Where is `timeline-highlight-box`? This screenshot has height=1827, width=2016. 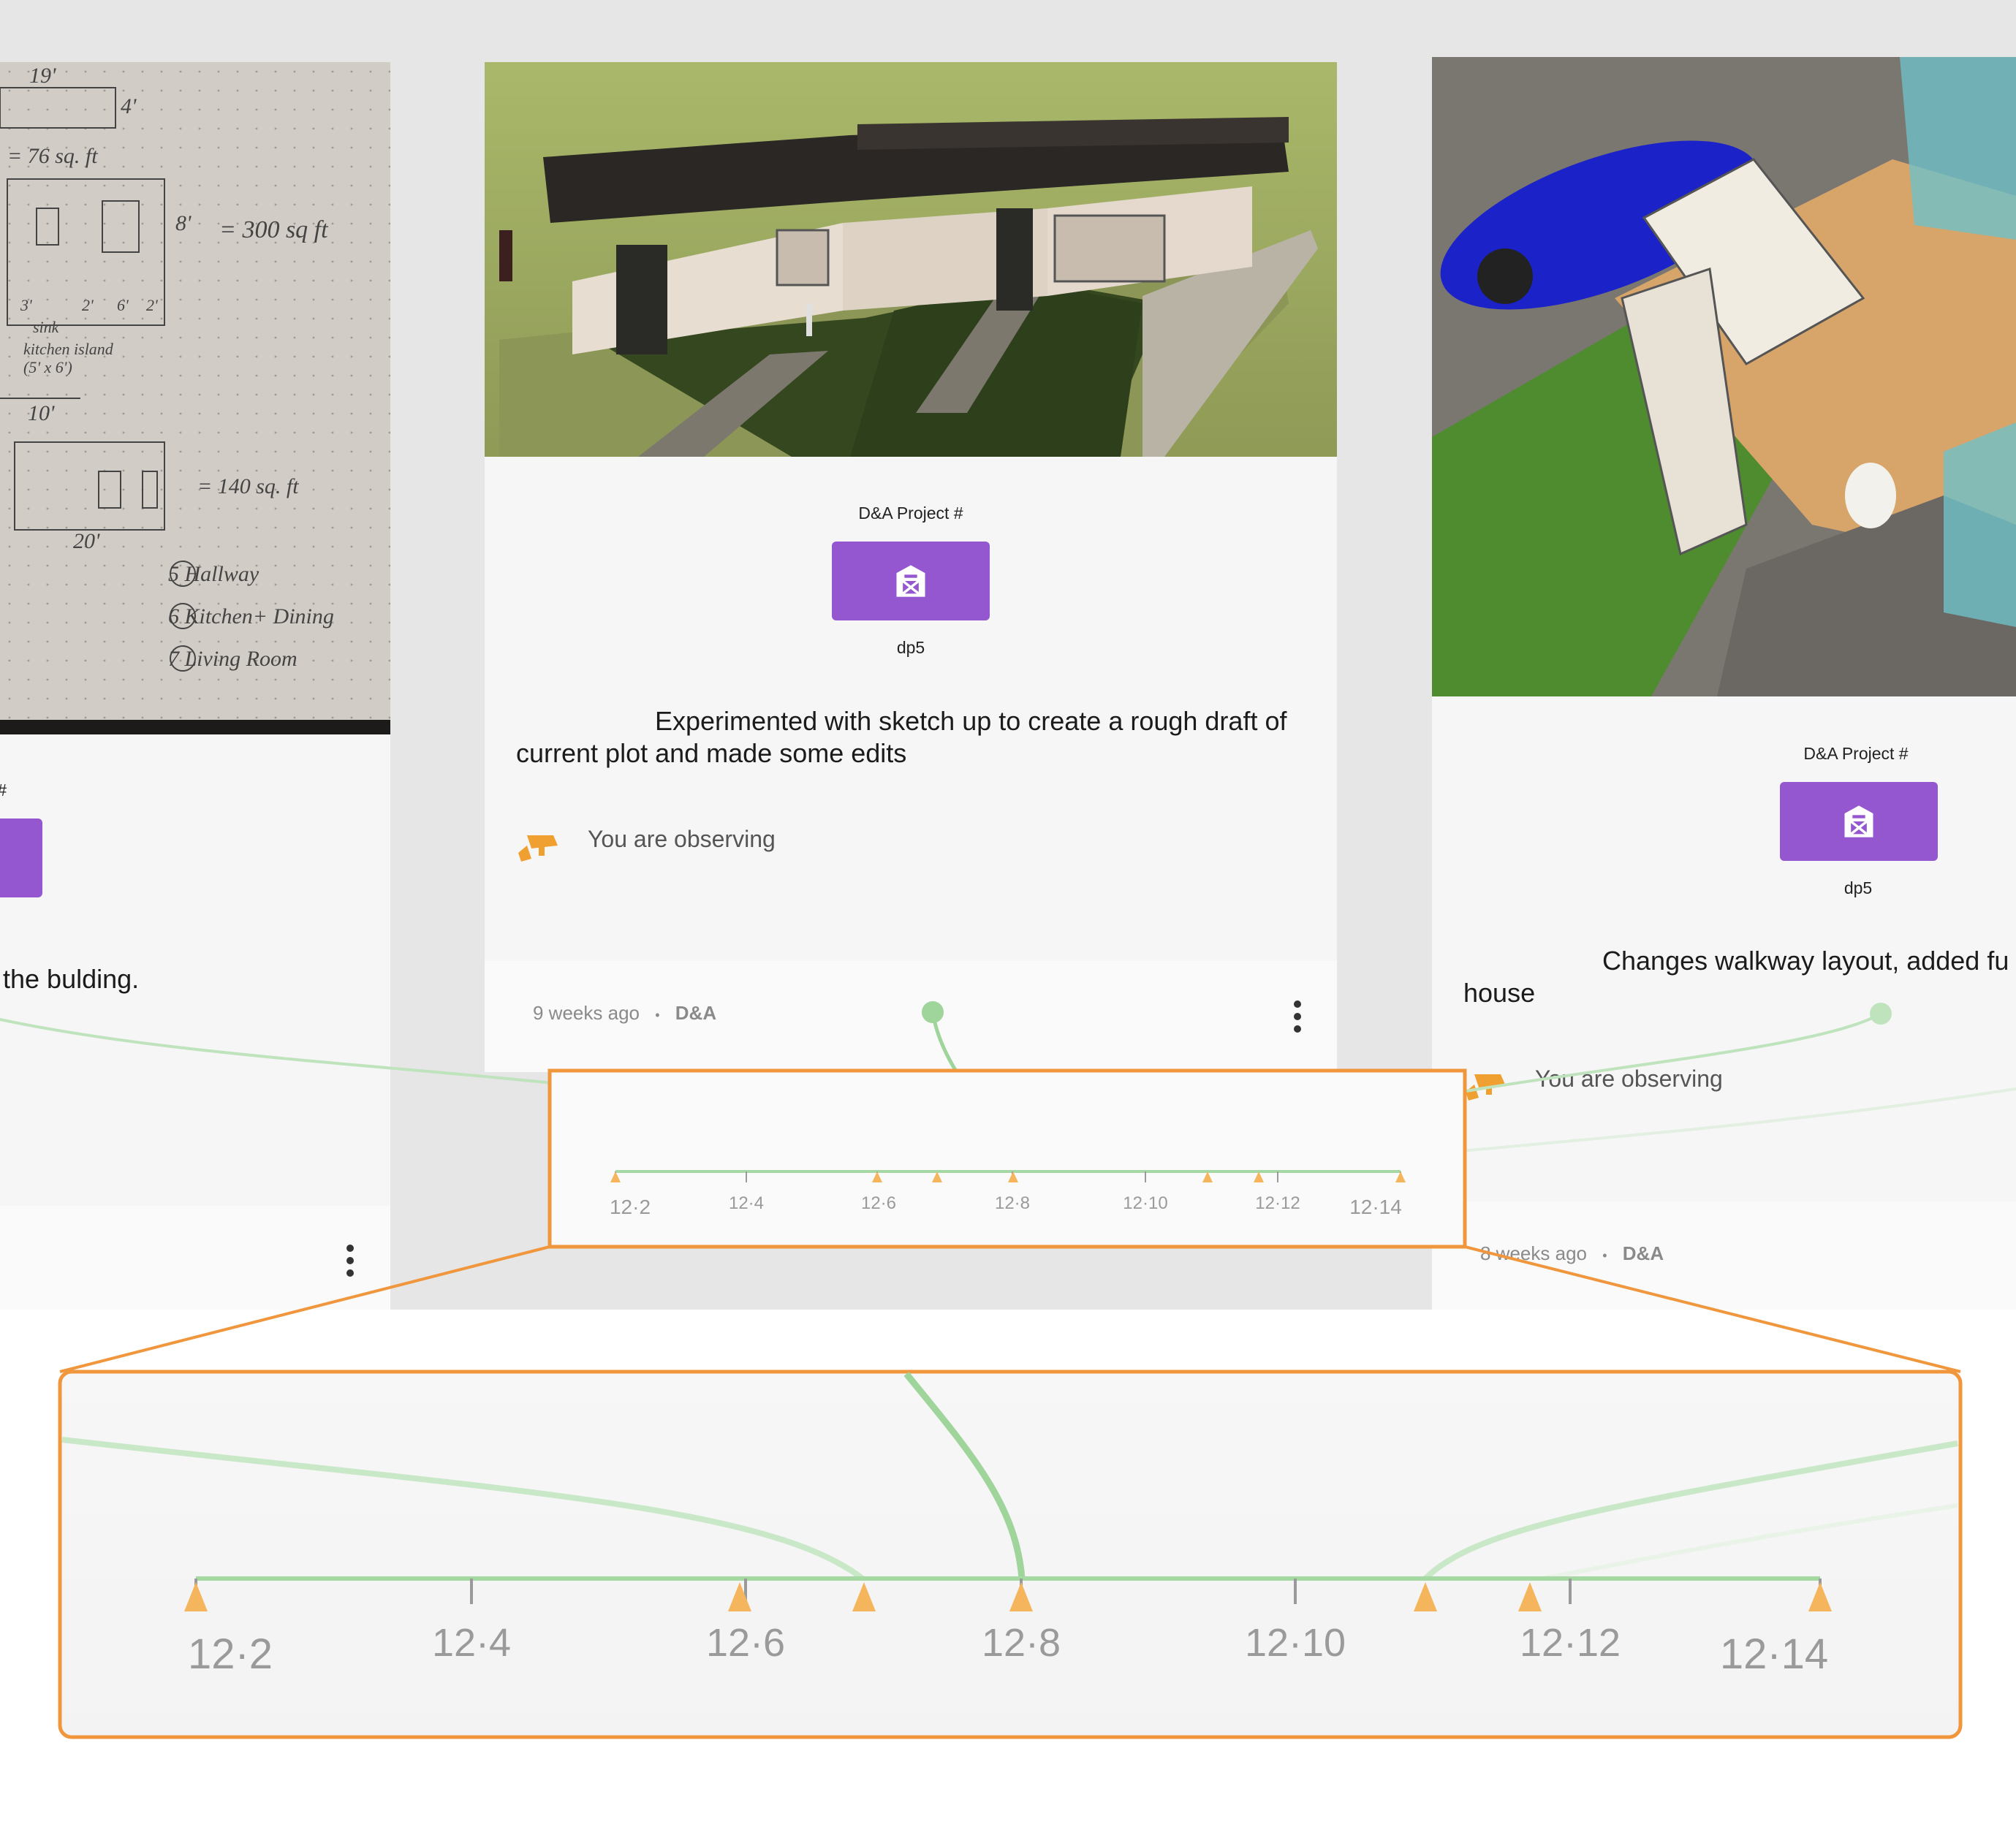 timeline-highlight-box is located at coordinates (1007, 1158).